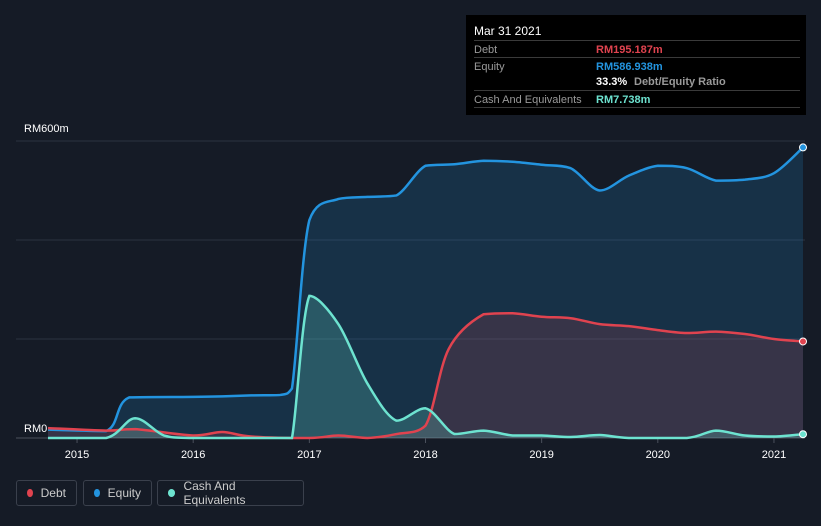 The height and width of the screenshot is (526, 821). What do you see at coordinates (97, 493) in the screenshot?
I see `equity-dot-icon` at bounding box center [97, 493].